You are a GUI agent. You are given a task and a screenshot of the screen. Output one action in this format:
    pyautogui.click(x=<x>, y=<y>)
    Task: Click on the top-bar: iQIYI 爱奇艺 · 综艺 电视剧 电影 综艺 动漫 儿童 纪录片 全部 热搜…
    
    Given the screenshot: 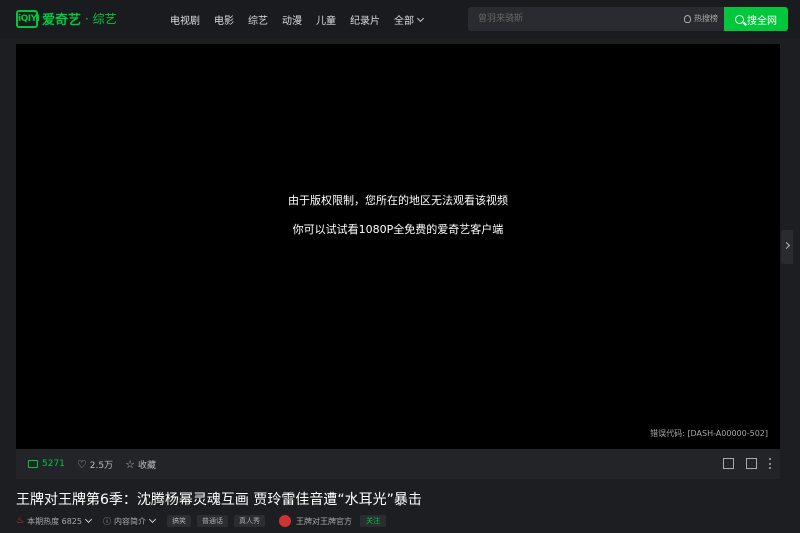 What is the action you would take?
    pyautogui.click(x=400, y=19)
    